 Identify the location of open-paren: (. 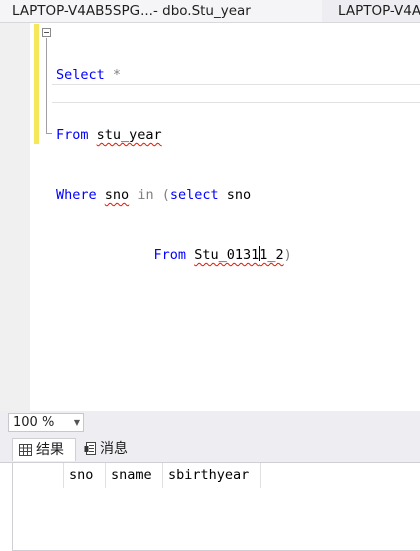
(165, 195).